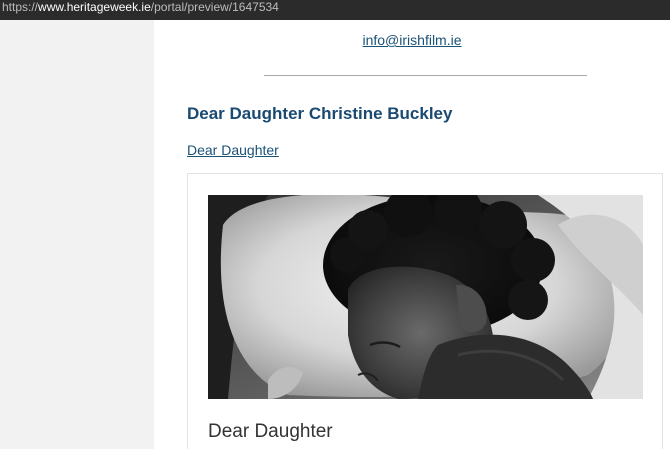 The image size is (670, 449). Describe the element at coordinates (20, 7) in the screenshot. I see `url-scheme: https://` at that location.